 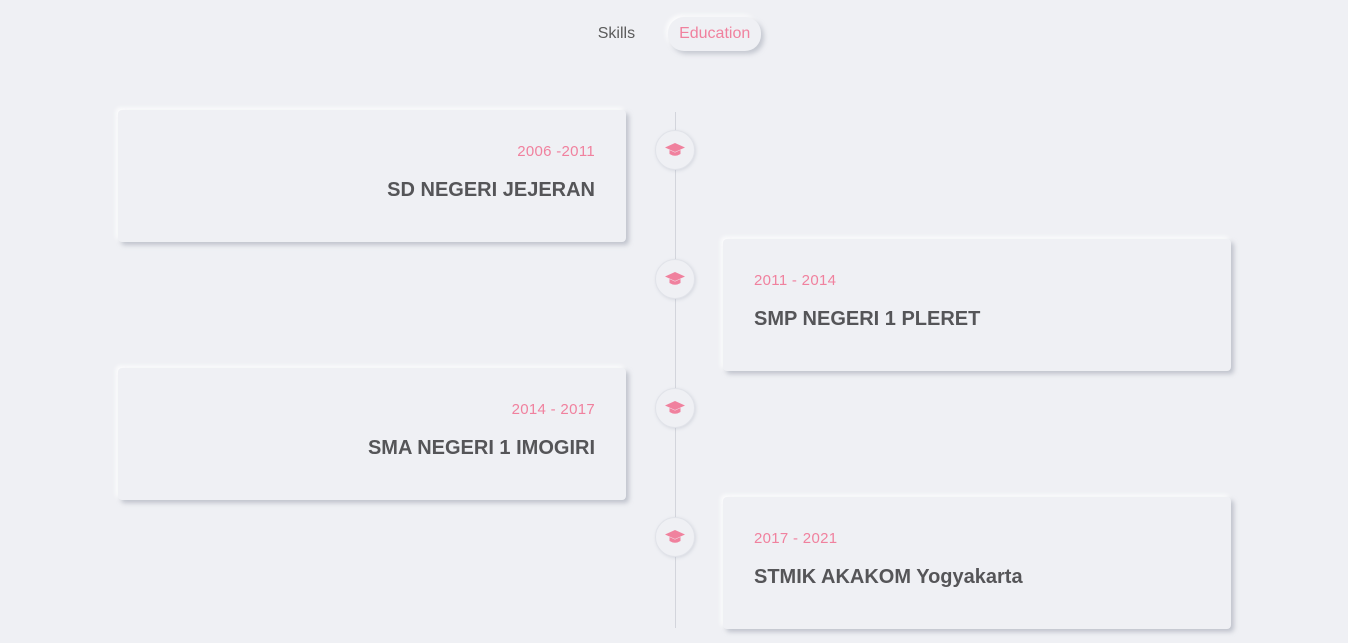 What do you see at coordinates (888, 577) in the screenshot?
I see `education-school: STMIK AKAKOM Yogyakarta` at bounding box center [888, 577].